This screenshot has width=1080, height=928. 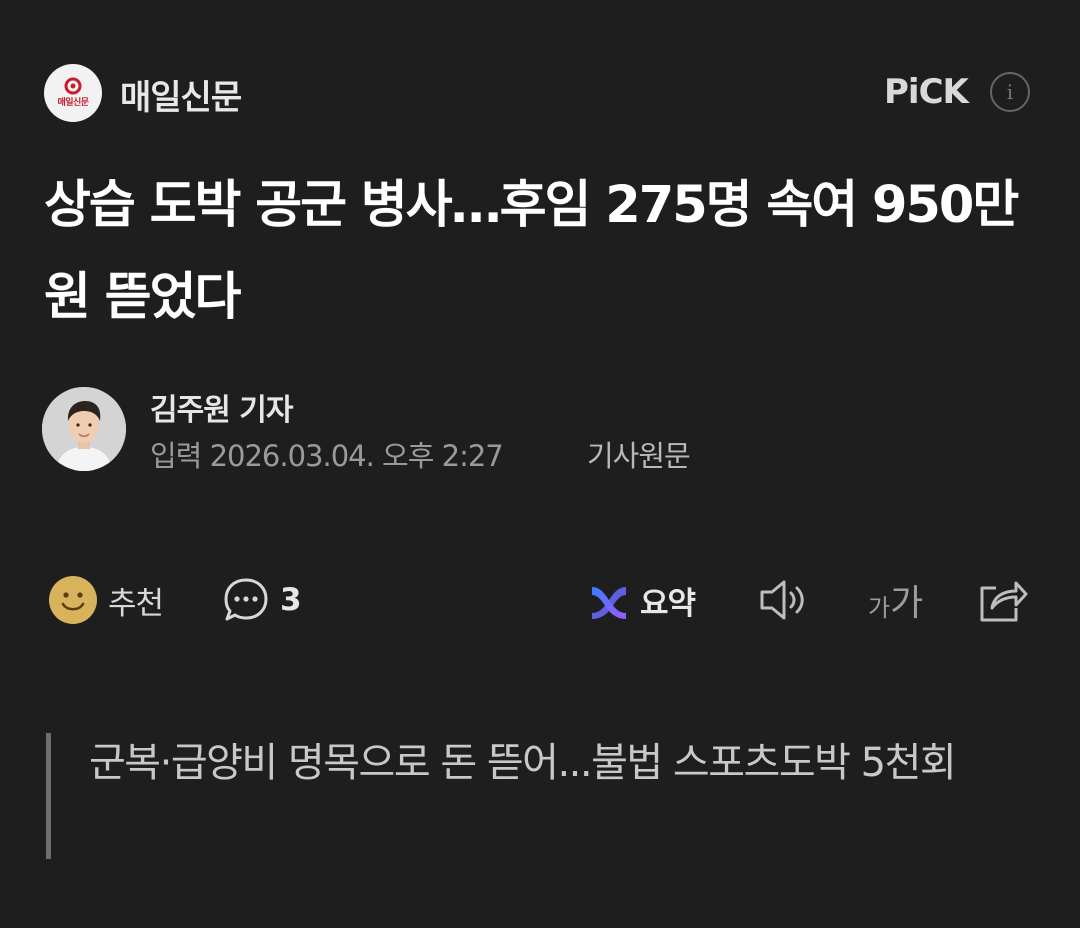 I want to click on press-header: 매일신문 매일신문 PiCK i, so click(x=539, y=93).